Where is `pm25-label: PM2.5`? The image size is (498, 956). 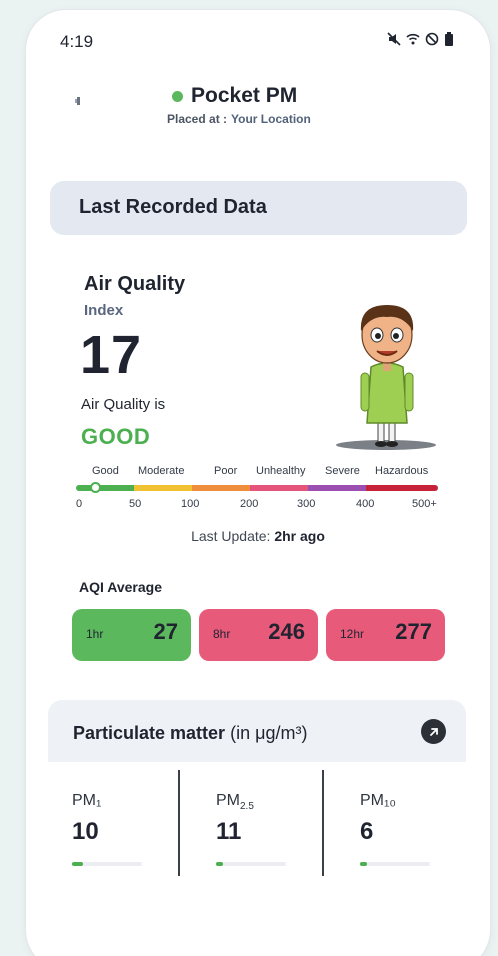 pm25-label: PM2.5 is located at coordinates (235, 802).